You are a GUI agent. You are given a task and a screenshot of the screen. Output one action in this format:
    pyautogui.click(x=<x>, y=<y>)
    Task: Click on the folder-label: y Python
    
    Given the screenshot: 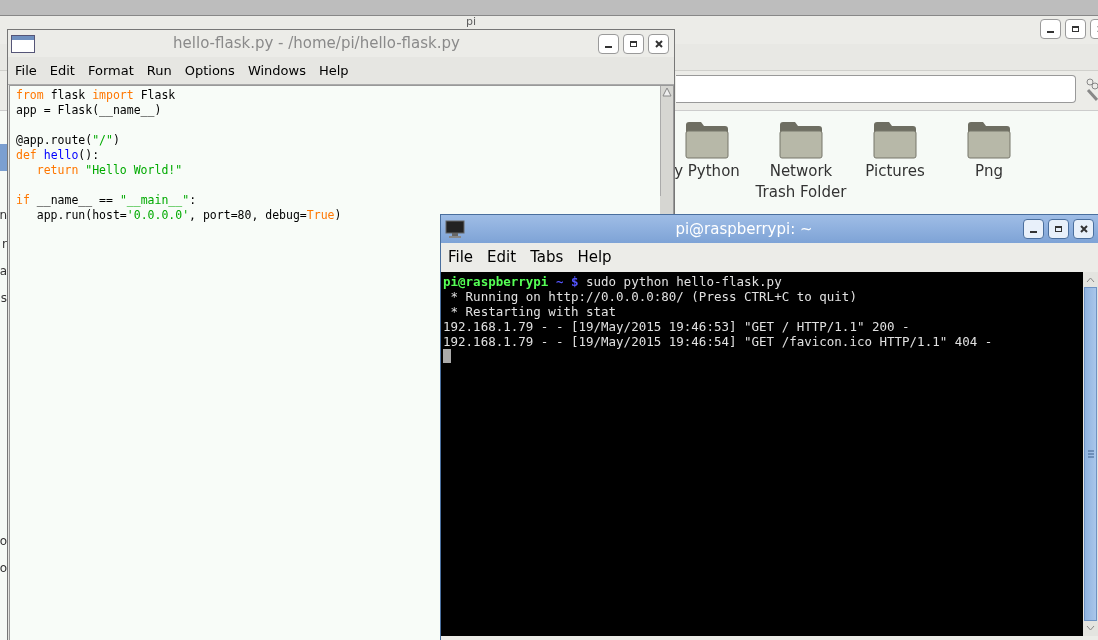 What is the action you would take?
    pyautogui.click(x=707, y=171)
    